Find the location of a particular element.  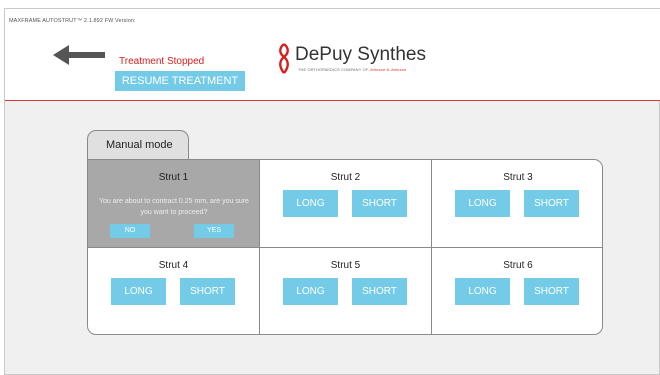

no-button: NO is located at coordinates (130, 231).